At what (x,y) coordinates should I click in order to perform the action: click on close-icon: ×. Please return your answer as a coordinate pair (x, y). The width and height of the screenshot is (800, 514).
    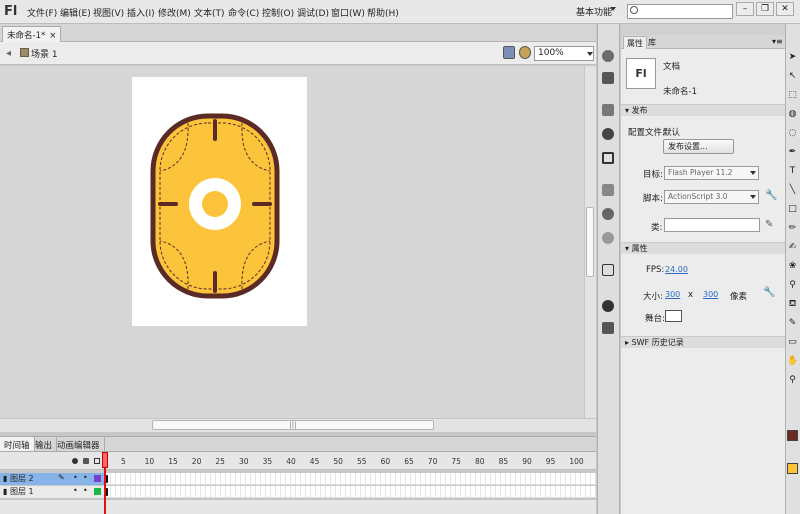
    Looking at the image, I should click on (52, 36).